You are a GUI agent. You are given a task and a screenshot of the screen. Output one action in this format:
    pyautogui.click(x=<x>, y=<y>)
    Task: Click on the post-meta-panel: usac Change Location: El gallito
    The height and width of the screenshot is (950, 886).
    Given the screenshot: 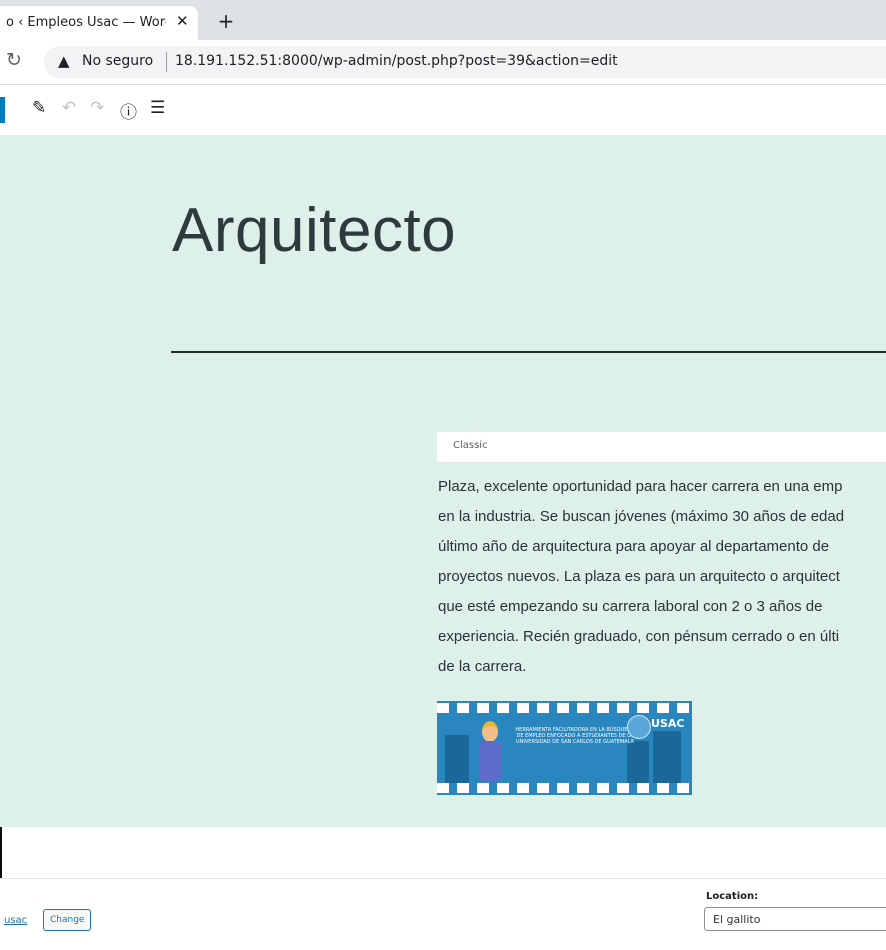 What is the action you would take?
    pyautogui.click(x=443, y=914)
    